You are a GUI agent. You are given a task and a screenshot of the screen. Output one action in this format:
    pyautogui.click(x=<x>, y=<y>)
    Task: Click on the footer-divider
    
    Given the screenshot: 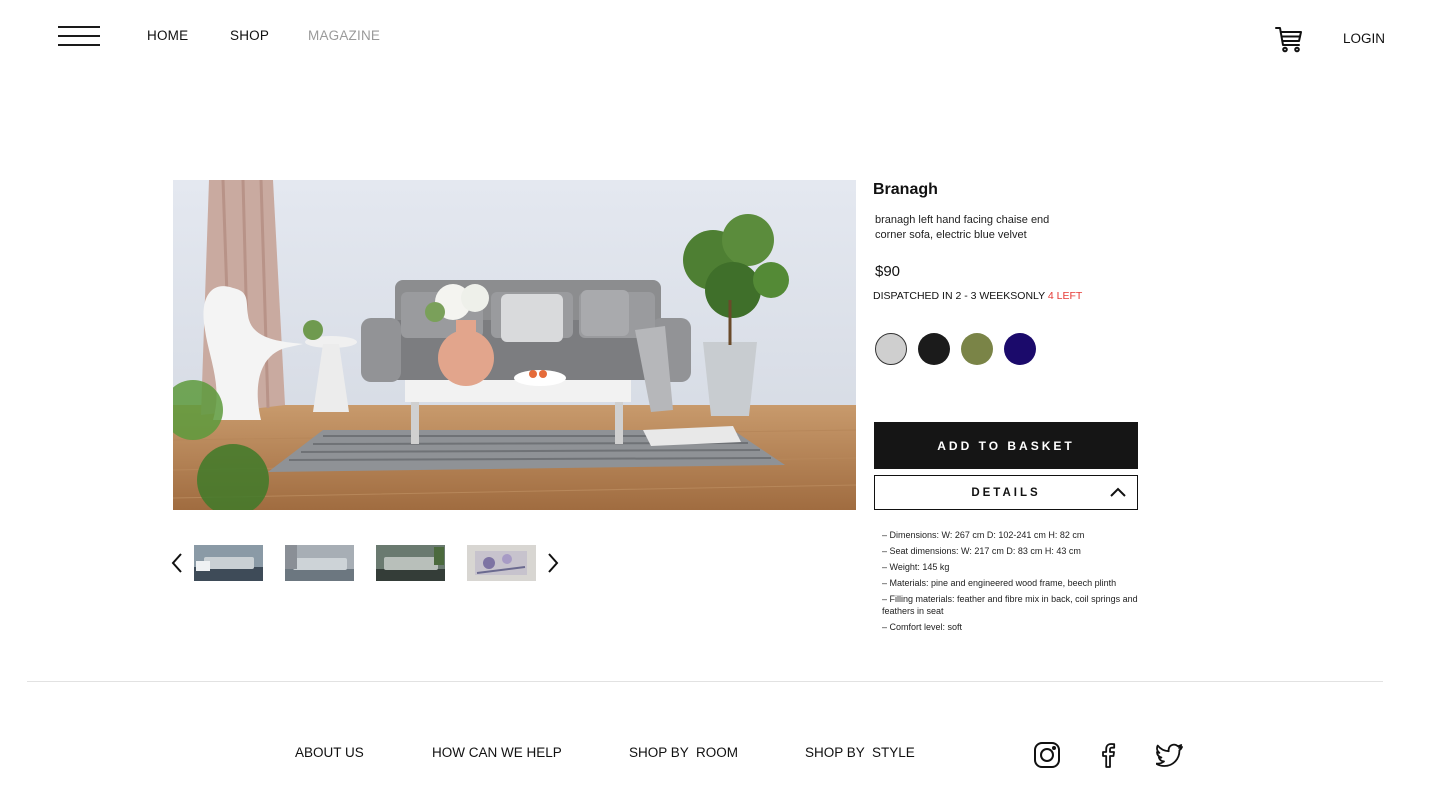 What is the action you would take?
    pyautogui.click(x=705, y=681)
    